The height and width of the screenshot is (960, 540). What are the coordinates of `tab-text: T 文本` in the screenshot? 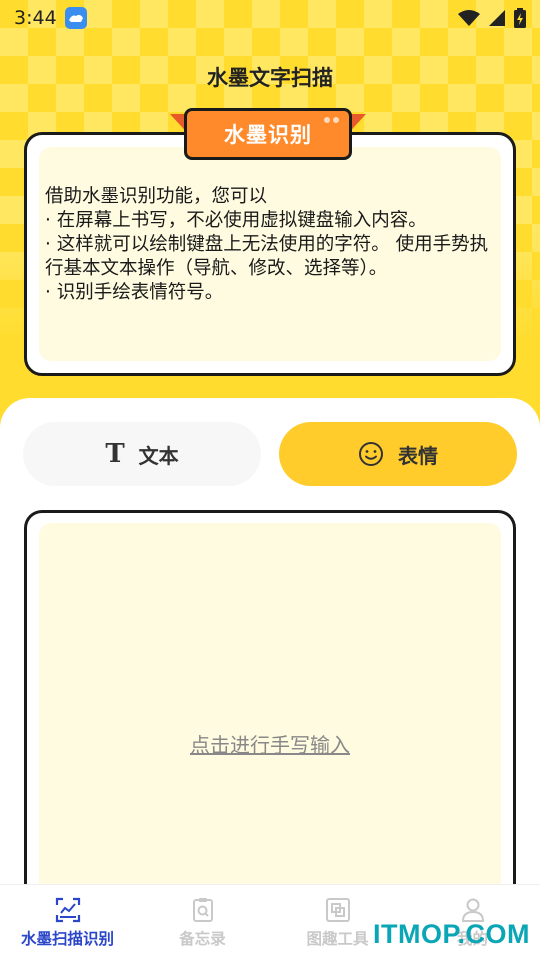 It's located at (142, 454).